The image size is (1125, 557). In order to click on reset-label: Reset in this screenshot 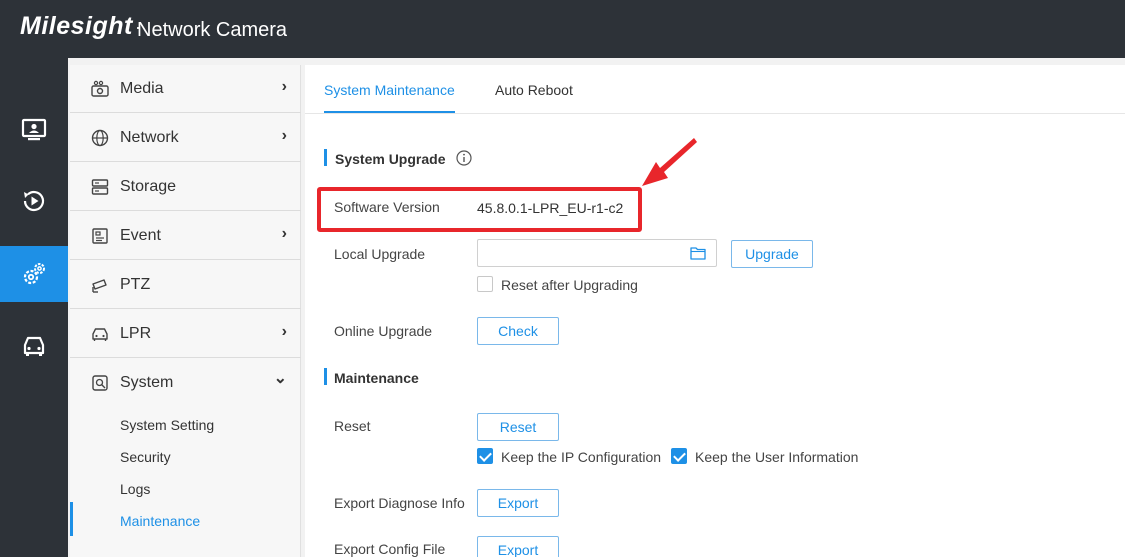, I will do `click(352, 426)`.